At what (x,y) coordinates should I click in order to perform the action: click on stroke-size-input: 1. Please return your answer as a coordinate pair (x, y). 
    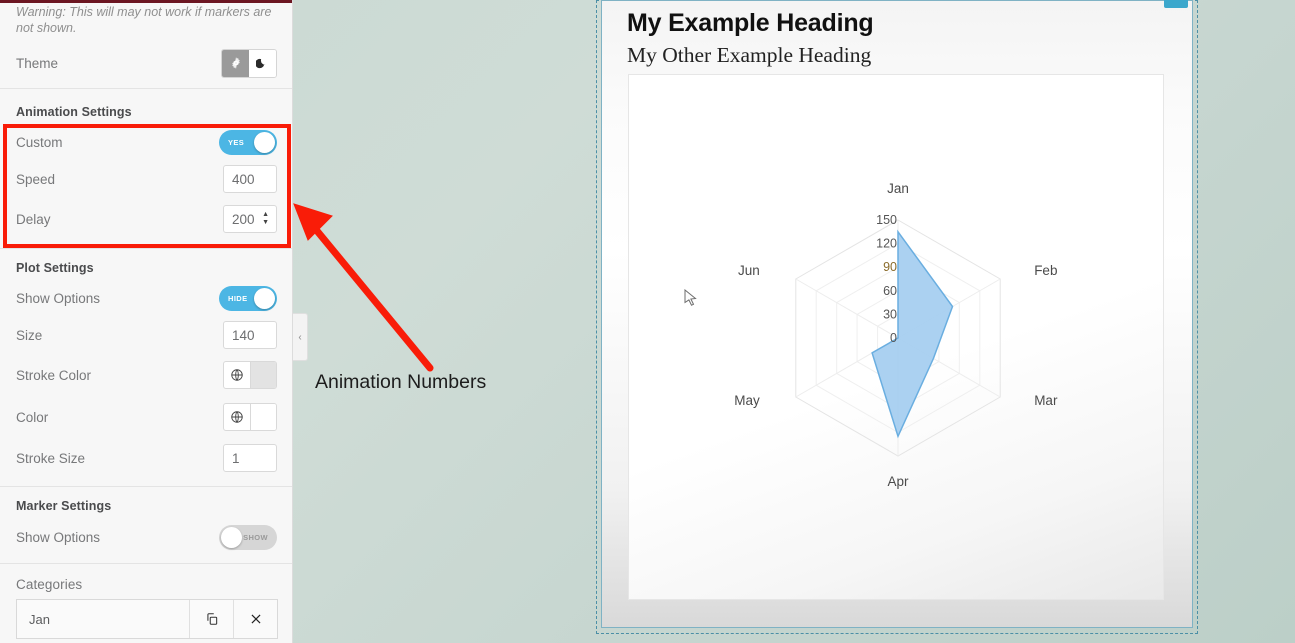
    Looking at the image, I should click on (250, 458).